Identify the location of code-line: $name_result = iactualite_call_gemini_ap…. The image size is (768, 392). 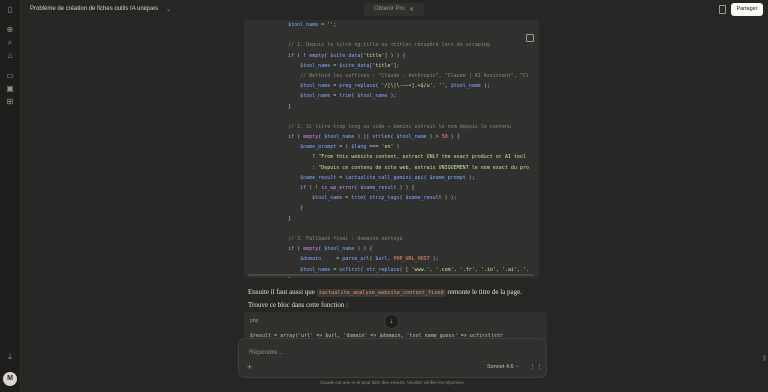
(387, 177).